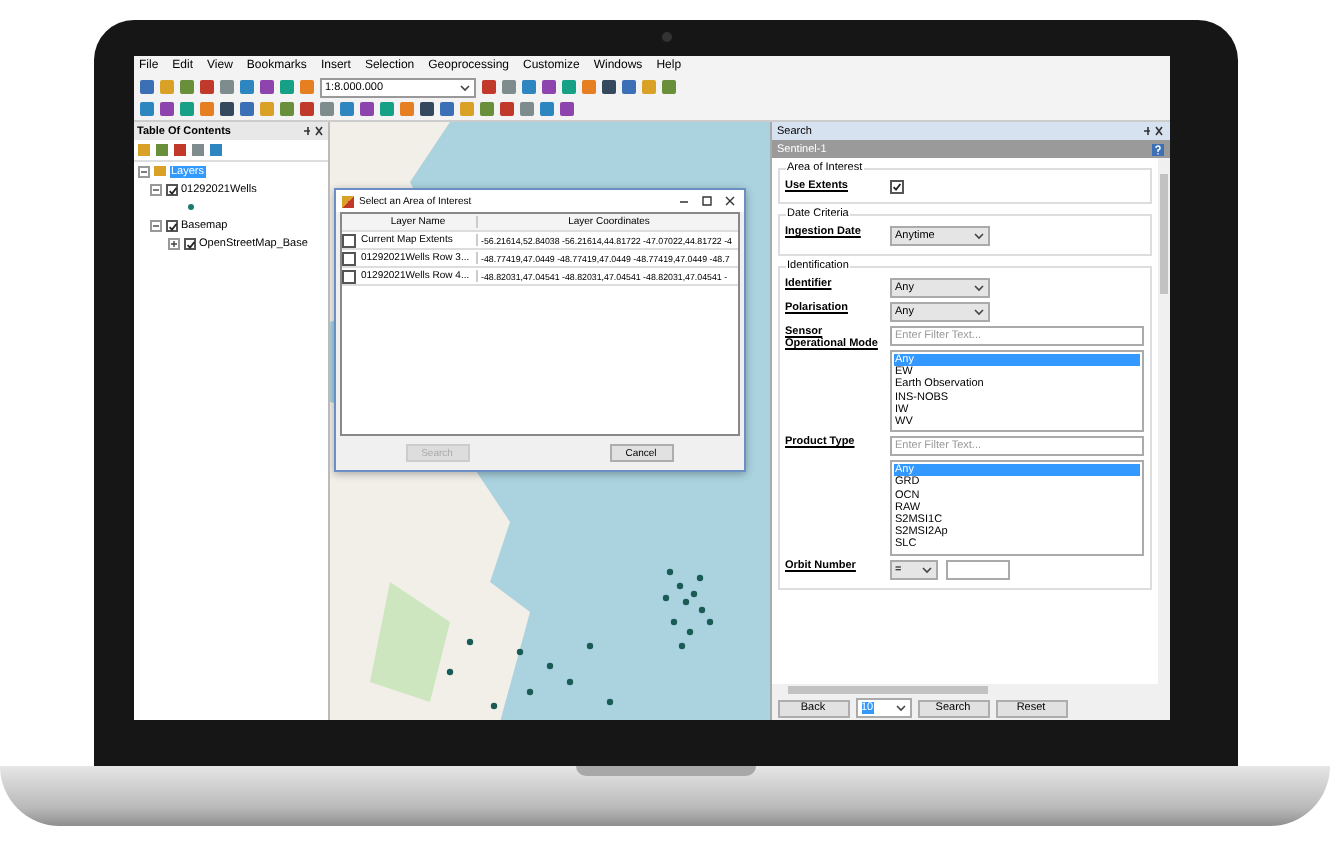  Describe the element at coordinates (666, 37) in the screenshot. I see `camera-icon` at that location.